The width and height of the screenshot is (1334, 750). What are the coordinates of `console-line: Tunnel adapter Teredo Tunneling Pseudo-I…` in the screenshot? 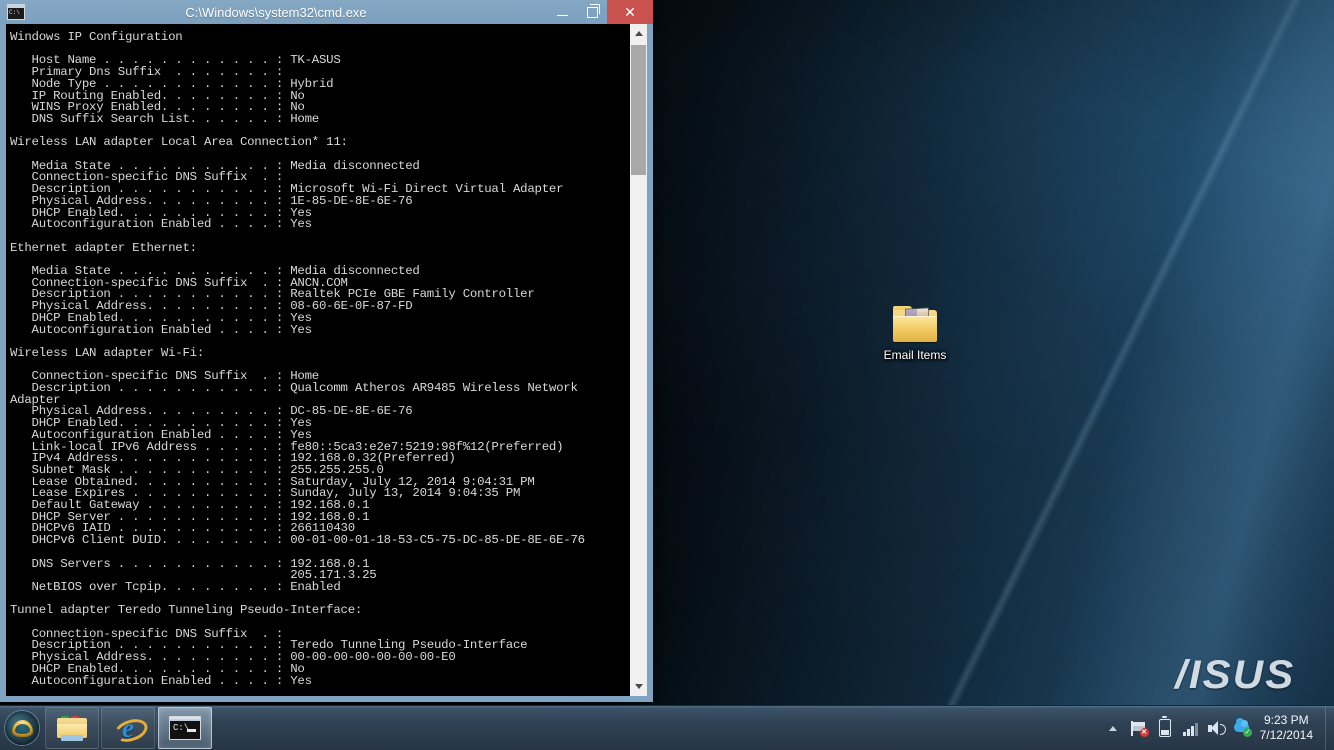 It's located at (186, 610).